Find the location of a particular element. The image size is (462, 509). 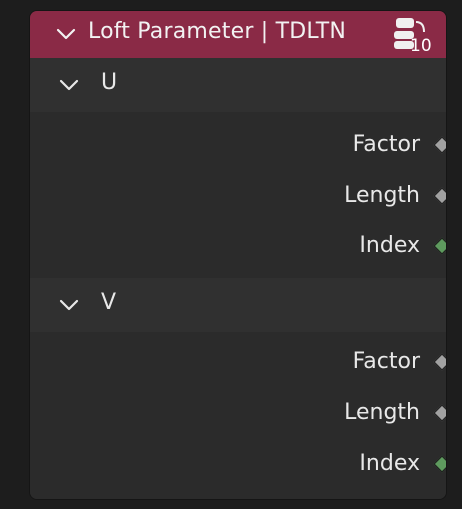

output-socket-index-u is located at coordinates (439, 246).